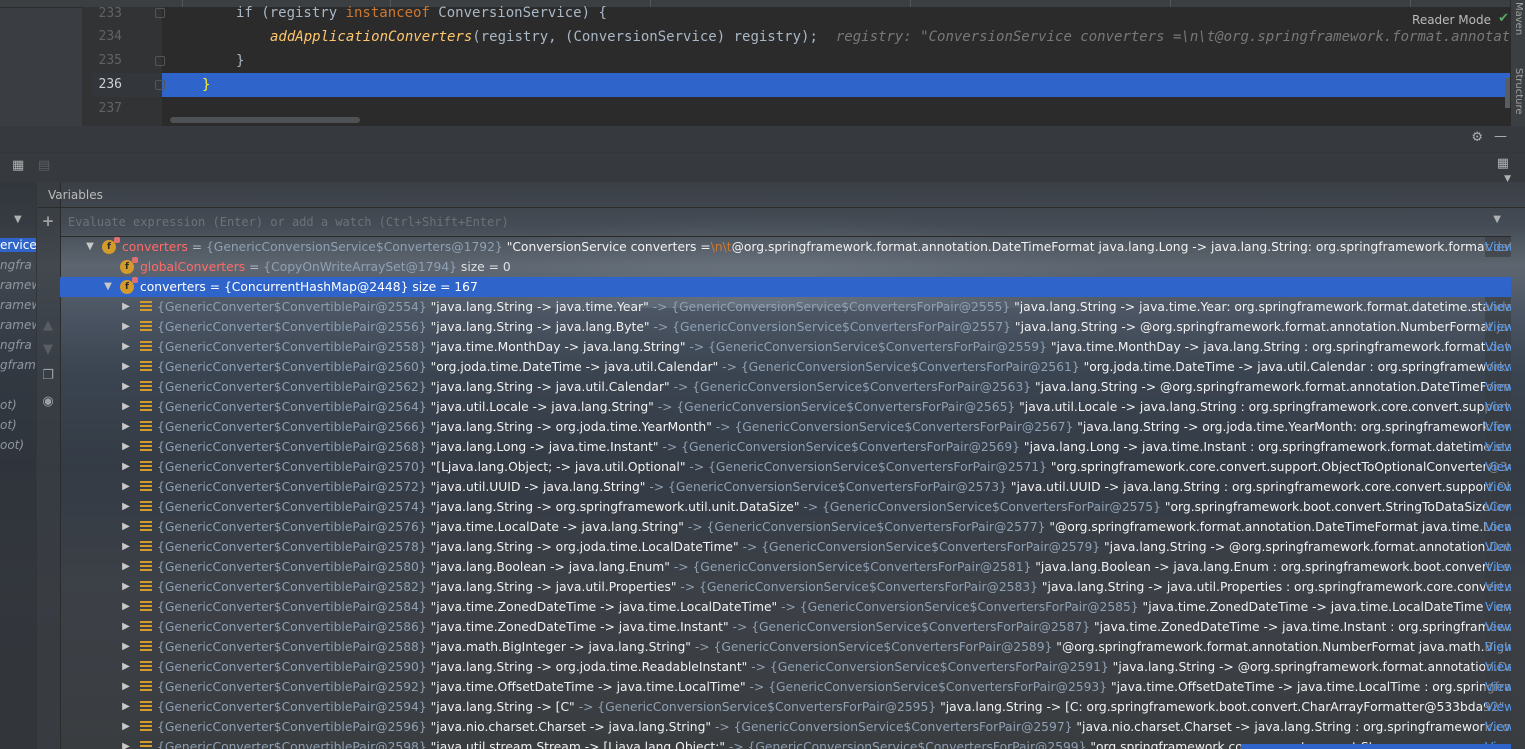 Image resolution: width=1525 pixels, height=749 pixels. What do you see at coordinates (44, 165) in the screenshot?
I see `restore-layout-icon: ▤` at bounding box center [44, 165].